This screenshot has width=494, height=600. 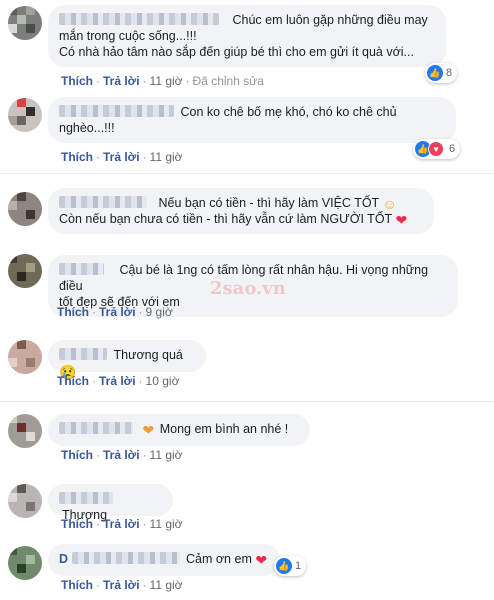 I want to click on orange-heart-emoji: ❤, so click(x=148, y=430).